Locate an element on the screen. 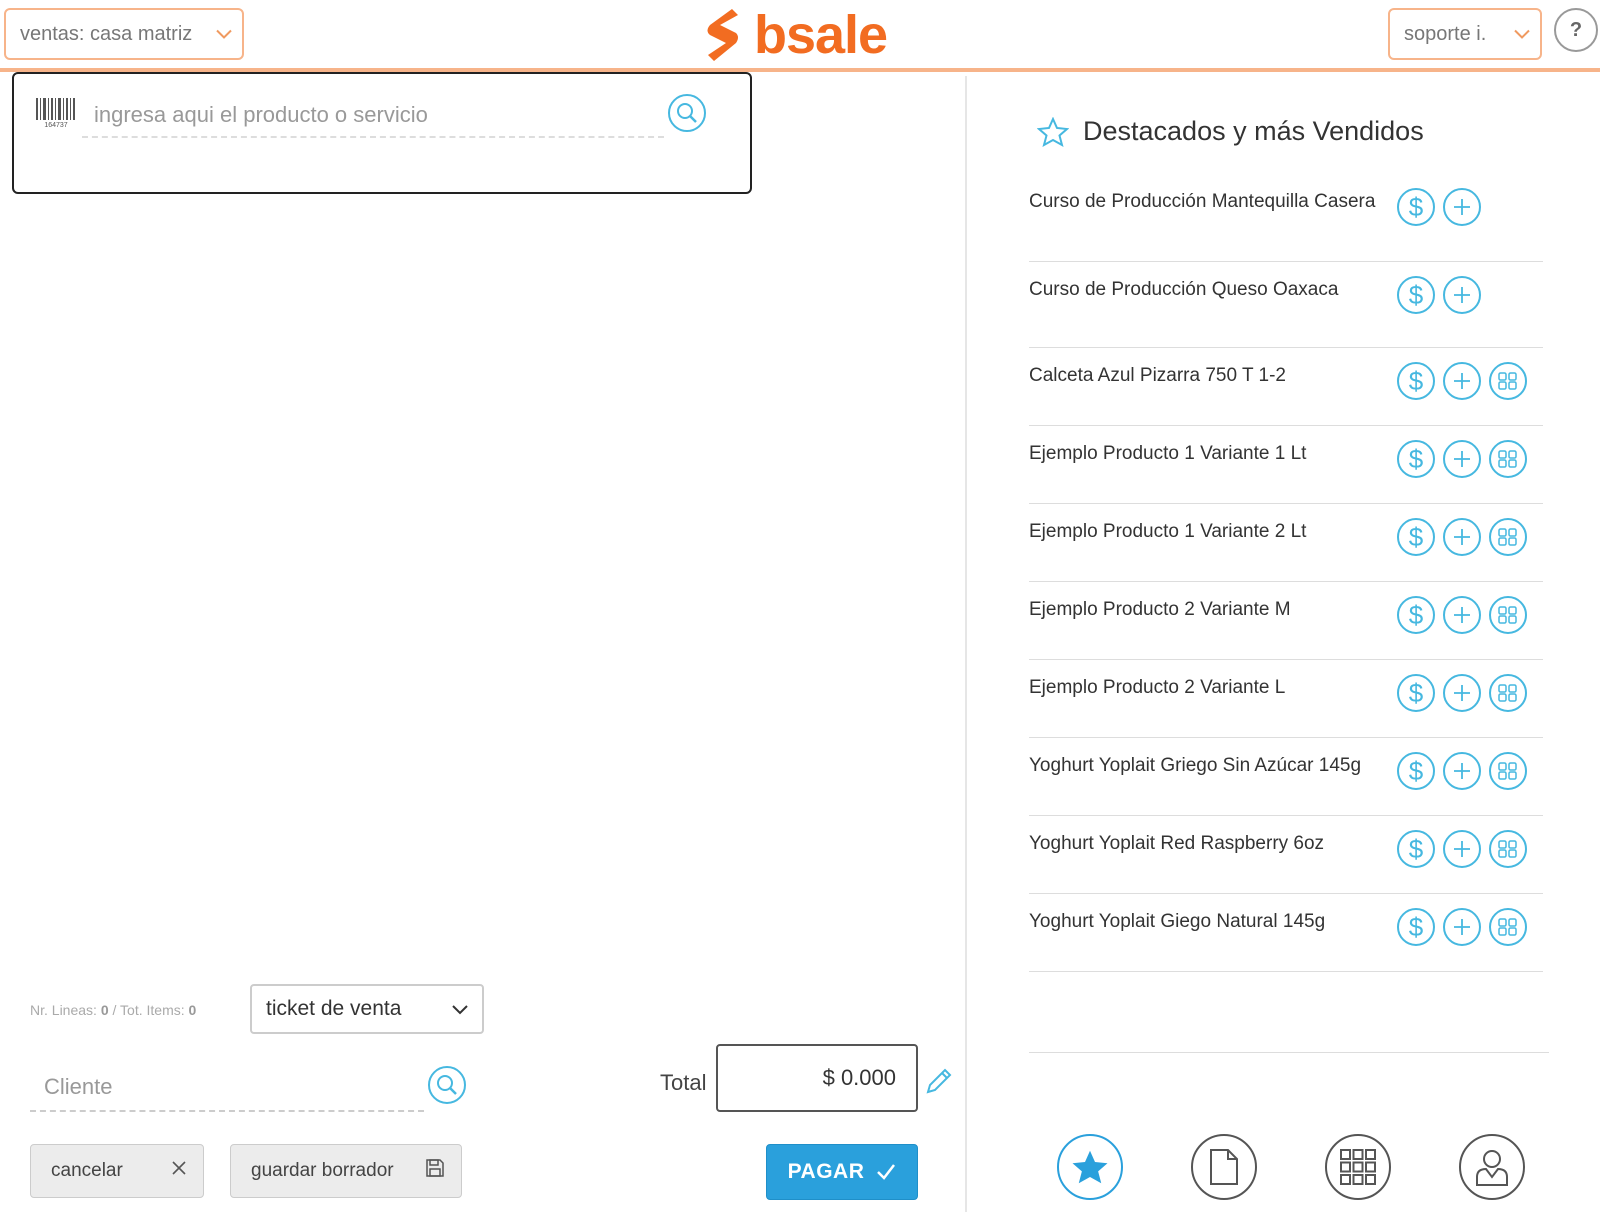 The height and width of the screenshot is (1212, 1600). edit-total-button is located at coordinates (939, 1081).